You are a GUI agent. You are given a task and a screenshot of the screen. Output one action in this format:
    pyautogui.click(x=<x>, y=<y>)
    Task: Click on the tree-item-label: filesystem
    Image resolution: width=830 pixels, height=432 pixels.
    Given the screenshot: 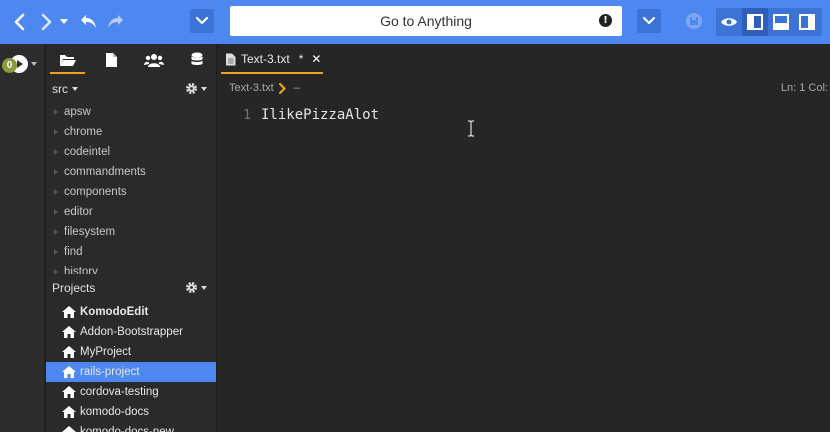 What is the action you would take?
    pyautogui.click(x=90, y=232)
    